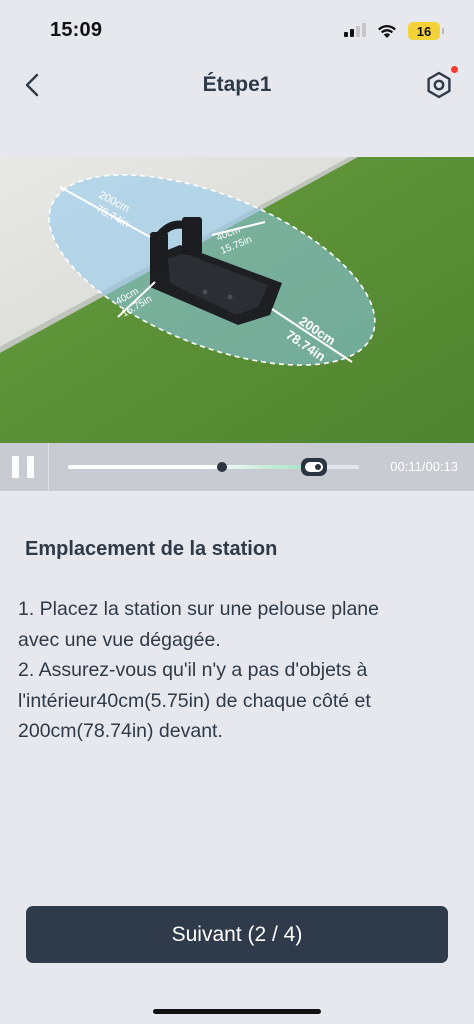 The height and width of the screenshot is (1024, 474). What do you see at coordinates (151, 549) in the screenshot?
I see `section-heading: Emplacement de la station` at bounding box center [151, 549].